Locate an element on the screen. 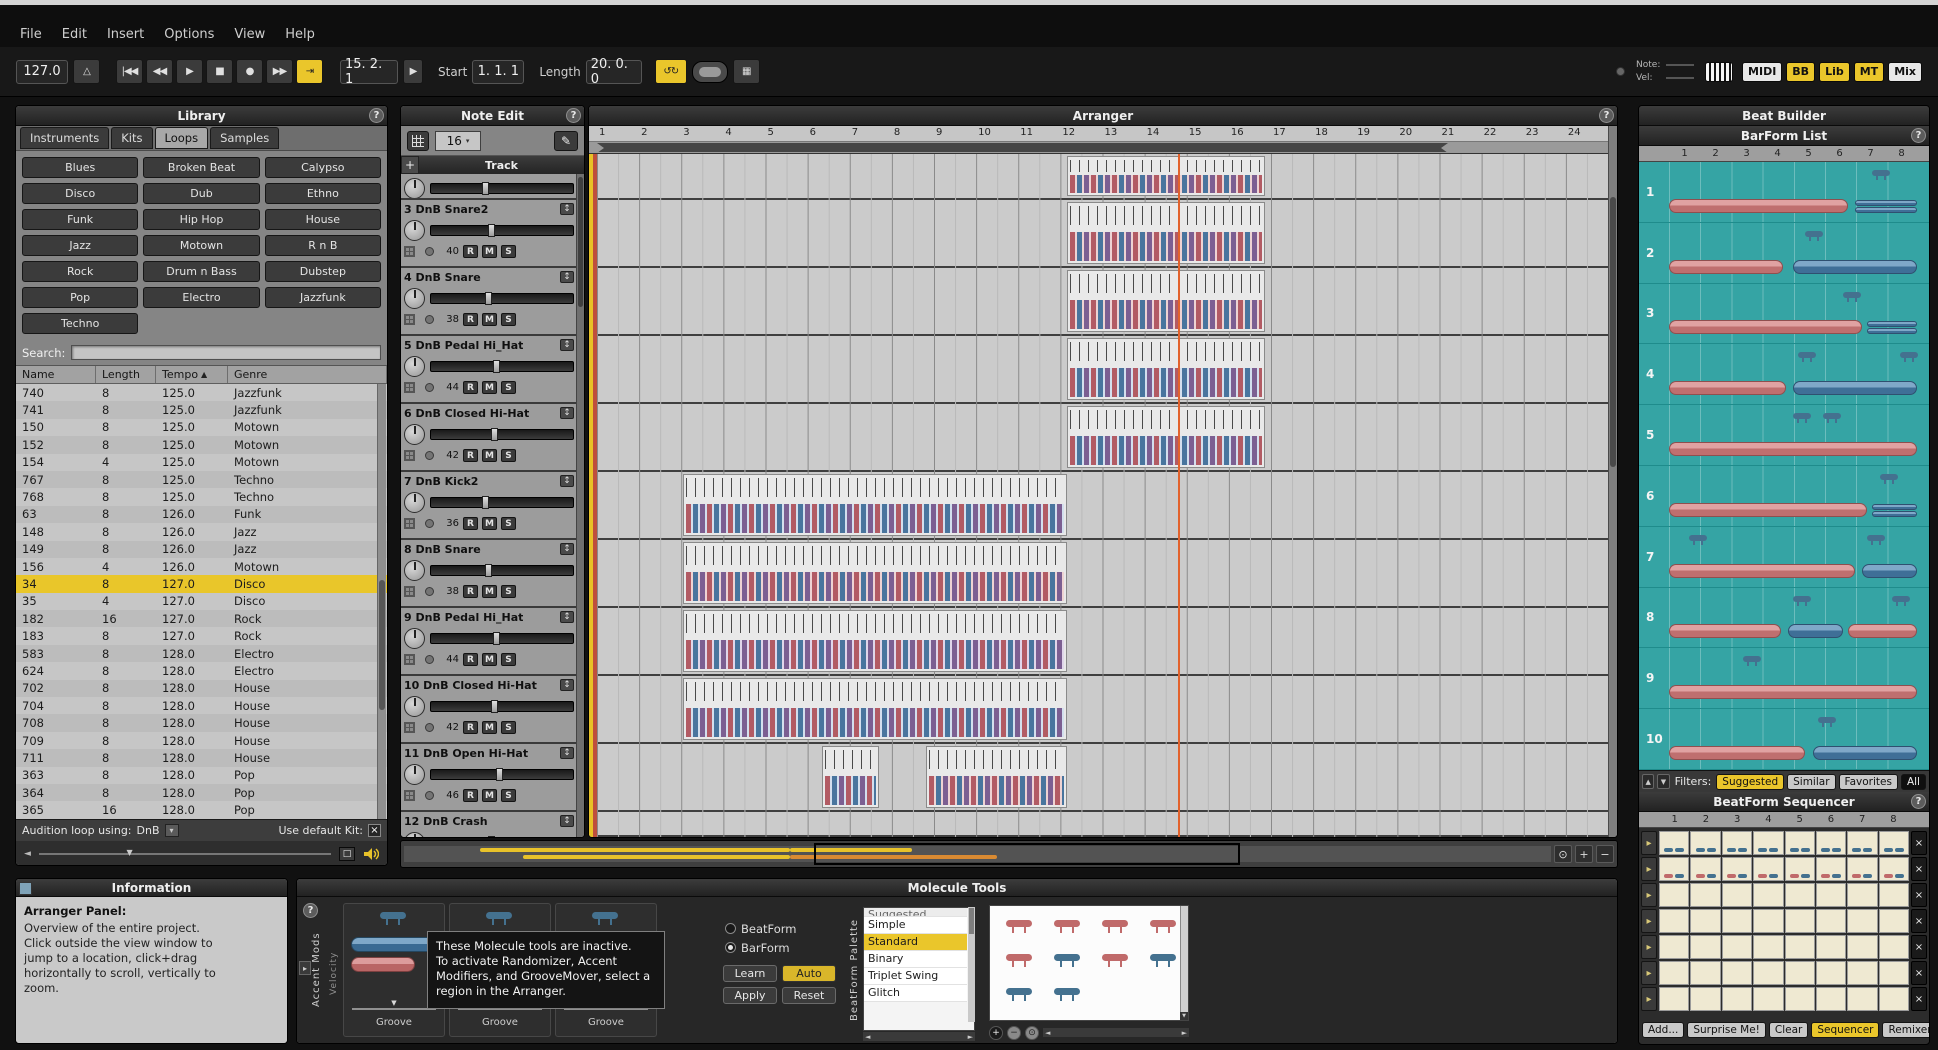 The width and height of the screenshot is (1938, 1050). collapse-accent-mods-button: ▸ is located at coordinates (305, 968).